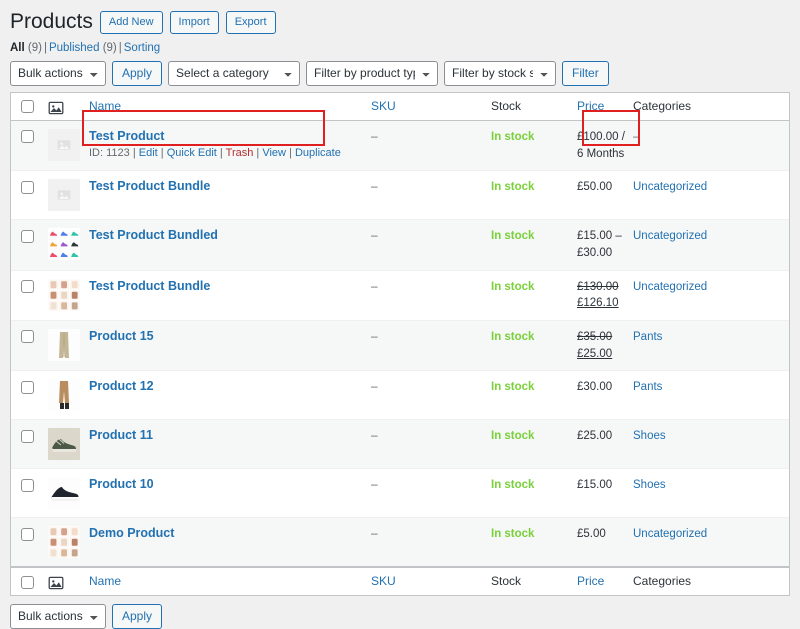 Image resolution: width=800 pixels, height=629 pixels. I want to click on sku-column-footer-label: SKU, so click(383, 581).